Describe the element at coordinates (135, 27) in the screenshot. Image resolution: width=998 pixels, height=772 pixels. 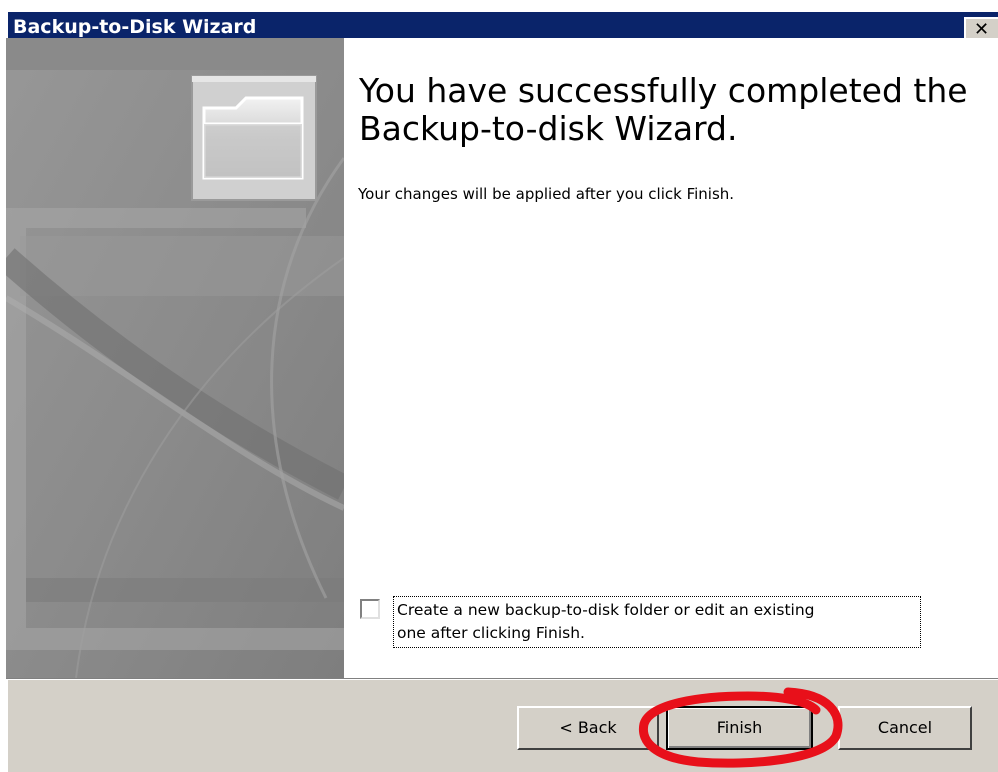
I see `window-title: Backup-to-Disk Wizard` at that location.